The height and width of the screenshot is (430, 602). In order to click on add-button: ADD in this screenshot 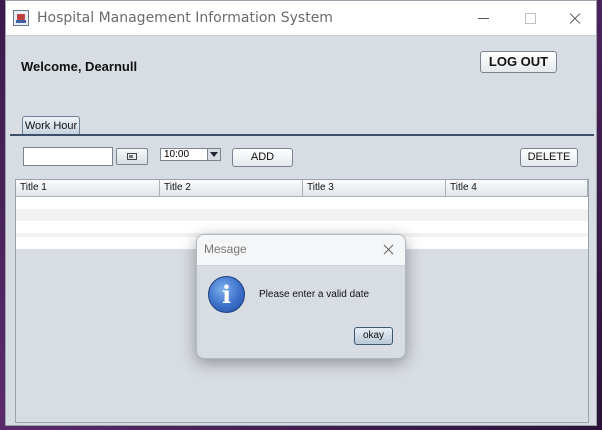, I will do `click(262, 157)`.